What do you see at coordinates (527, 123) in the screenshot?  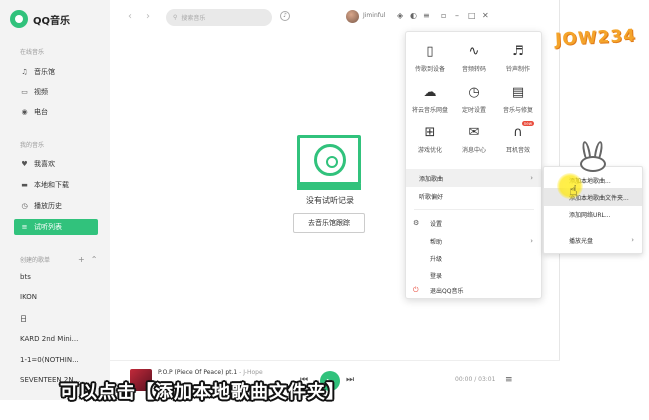 I see `new-badge: new` at bounding box center [527, 123].